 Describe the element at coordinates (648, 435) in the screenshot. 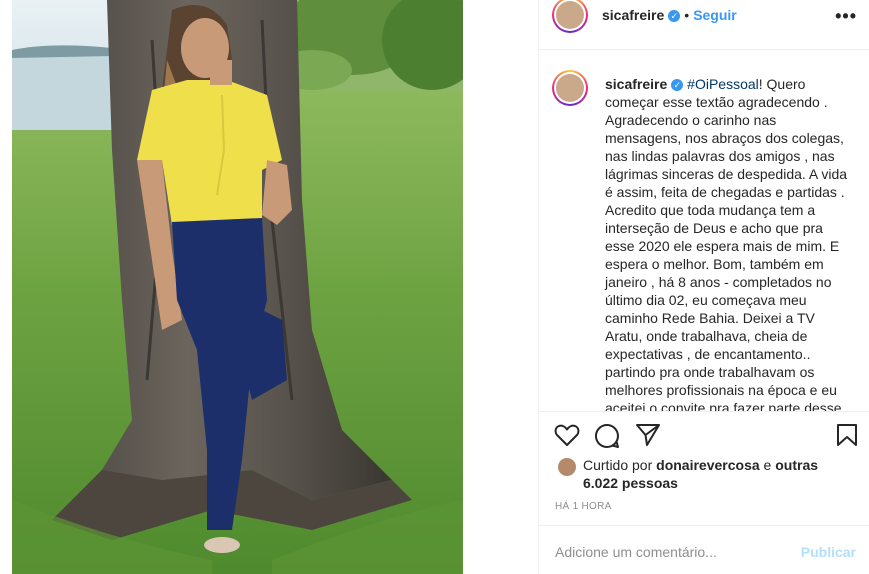

I see `share-icon` at that location.